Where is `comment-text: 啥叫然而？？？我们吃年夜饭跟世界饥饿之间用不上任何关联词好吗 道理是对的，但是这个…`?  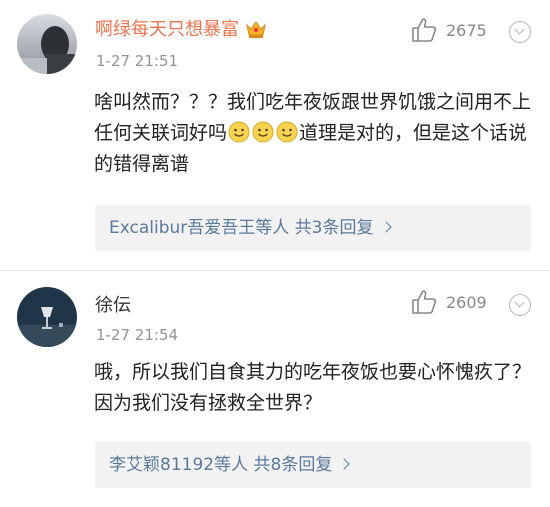
comment-text: 啥叫然而？？？我们吃年夜饭跟世界饥饿之间用不上任何关联词好吗 道理是对的，但是这个… is located at coordinates (314, 133).